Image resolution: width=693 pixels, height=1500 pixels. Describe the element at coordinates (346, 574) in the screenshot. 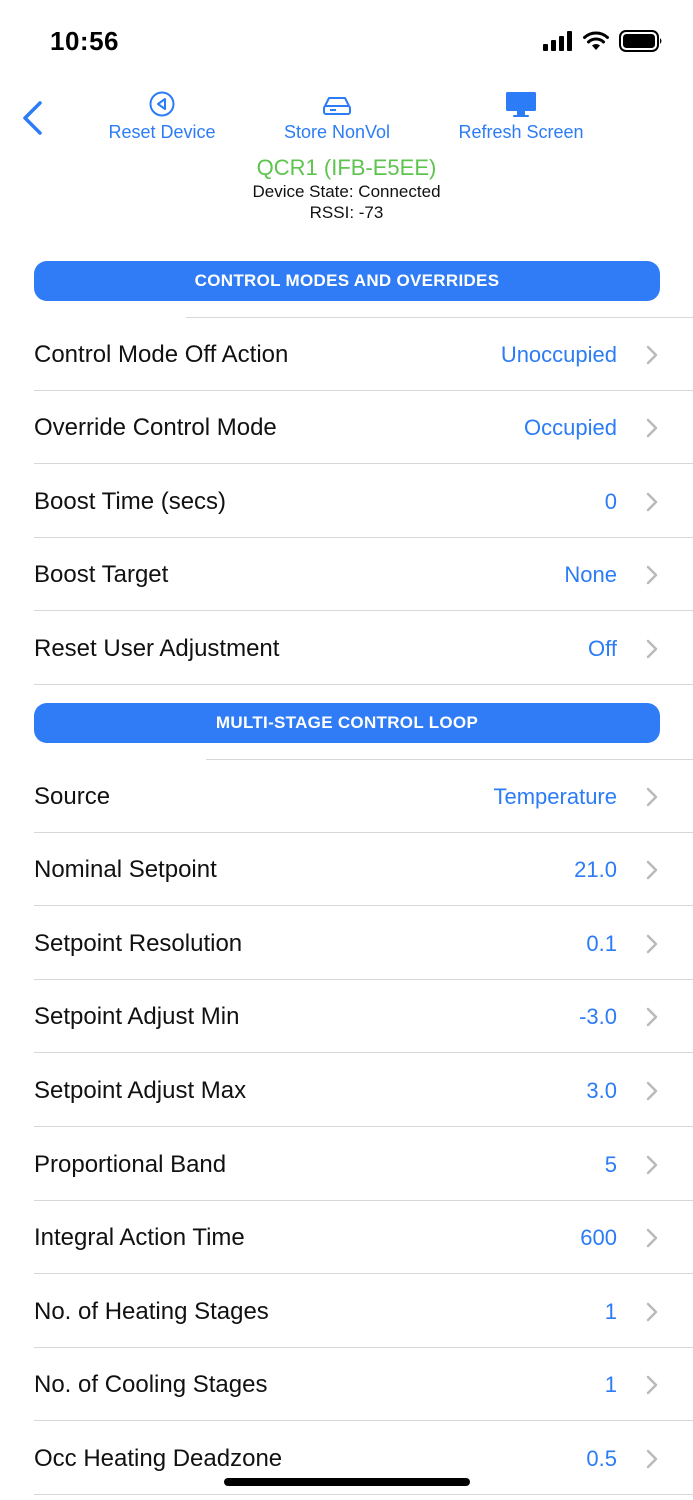

I see `row-boost-target: Boost Target None` at that location.